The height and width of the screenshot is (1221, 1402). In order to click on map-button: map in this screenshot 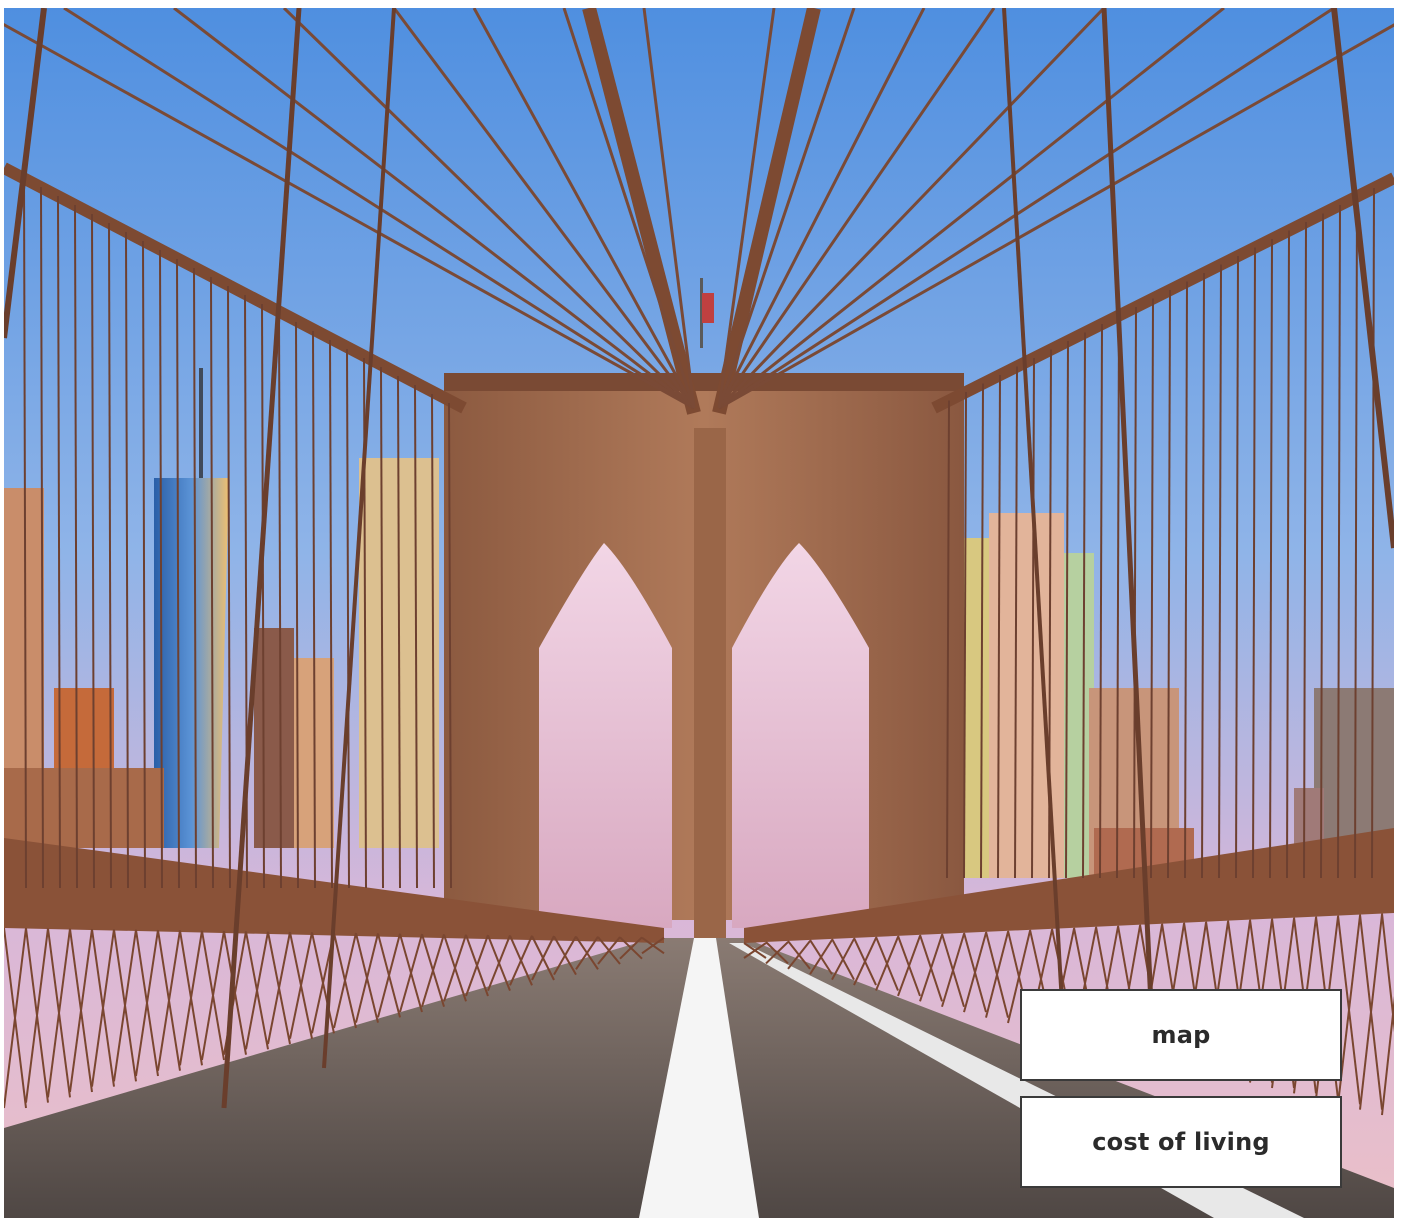, I will do `click(1181, 1035)`.